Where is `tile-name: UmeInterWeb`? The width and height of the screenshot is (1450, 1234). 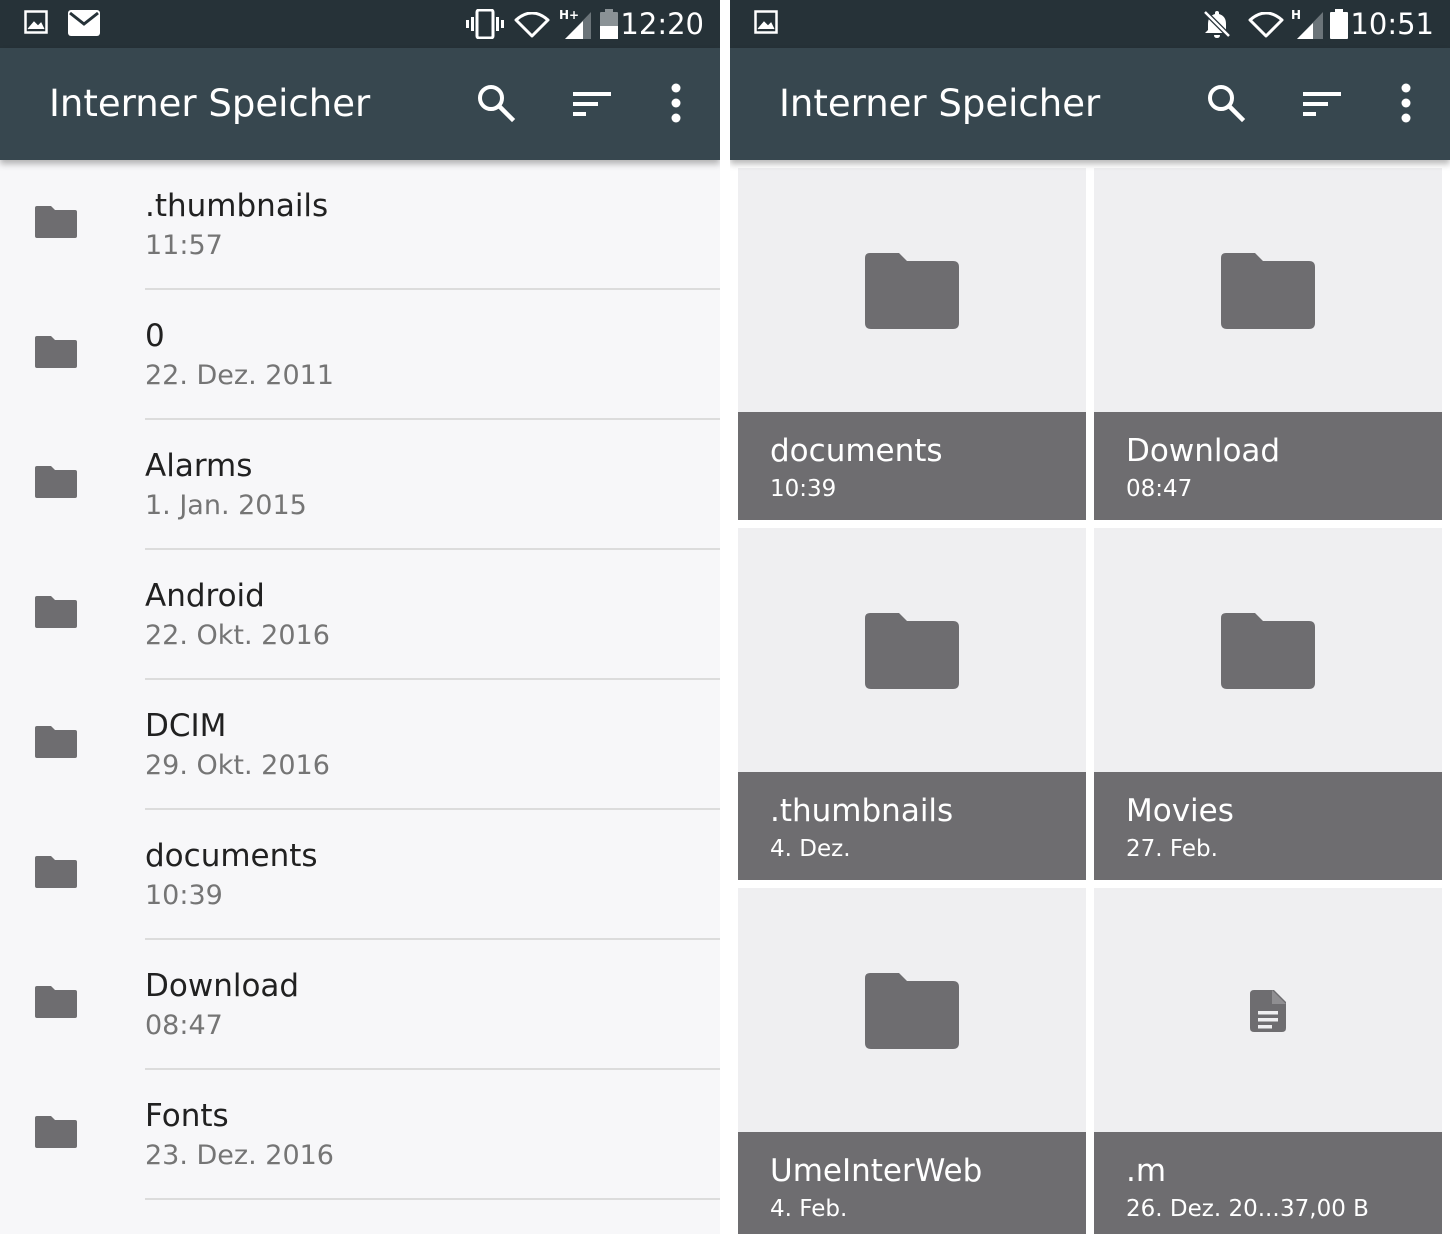 tile-name: UmeInterWeb is located at coordinates (876, 1171).